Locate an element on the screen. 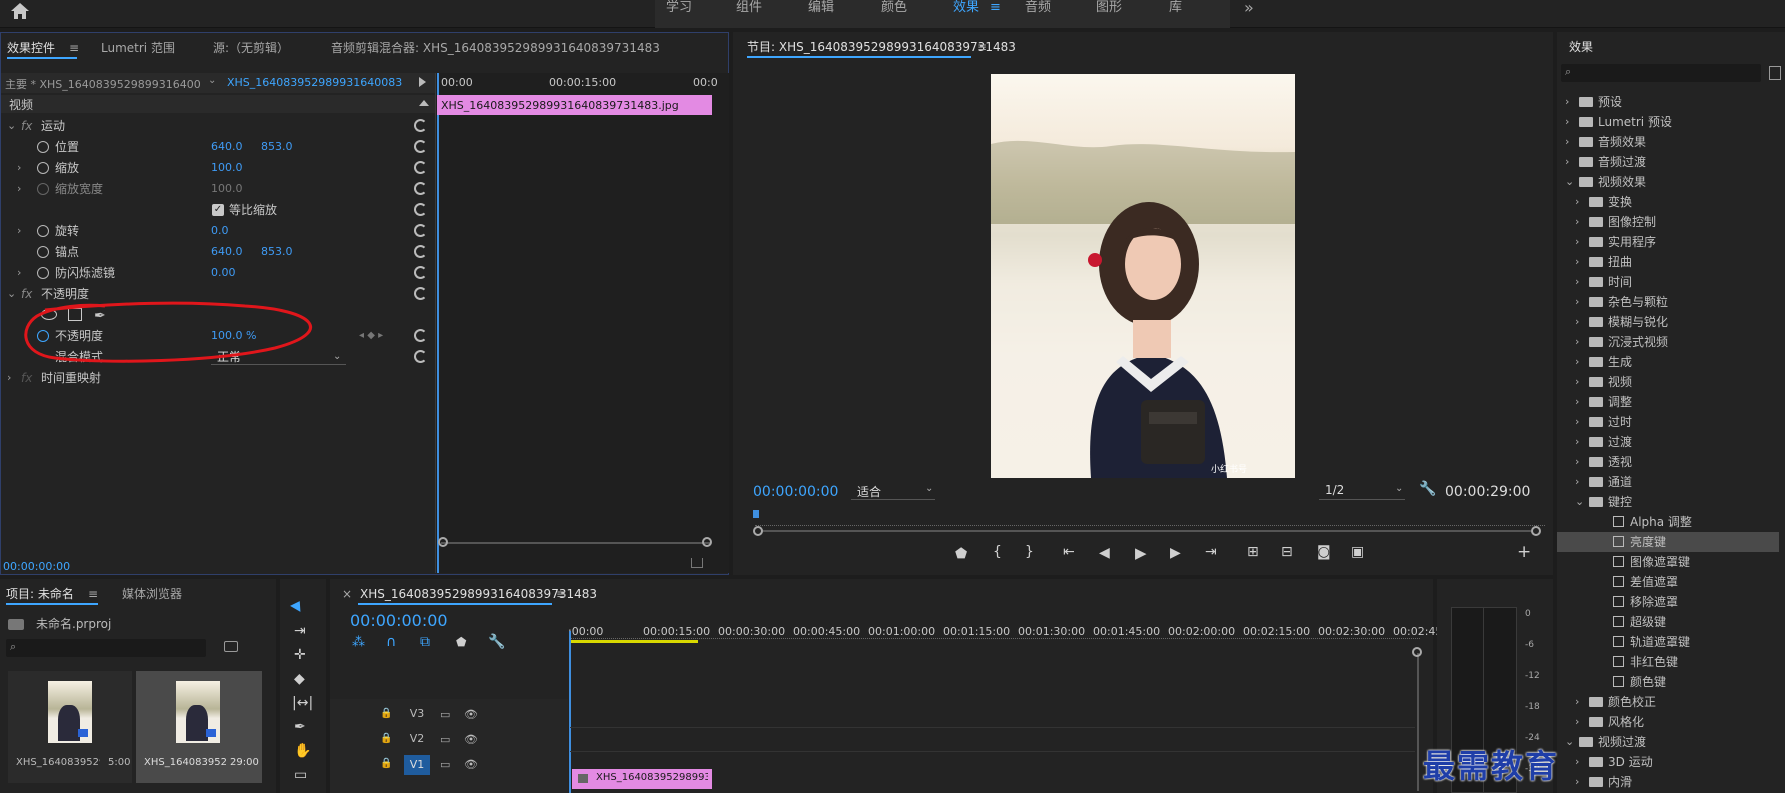 The width and height of the screenshot is (1785, 793). effects-tree-item: › 实用程序 is located at coordinates (1668, 242).